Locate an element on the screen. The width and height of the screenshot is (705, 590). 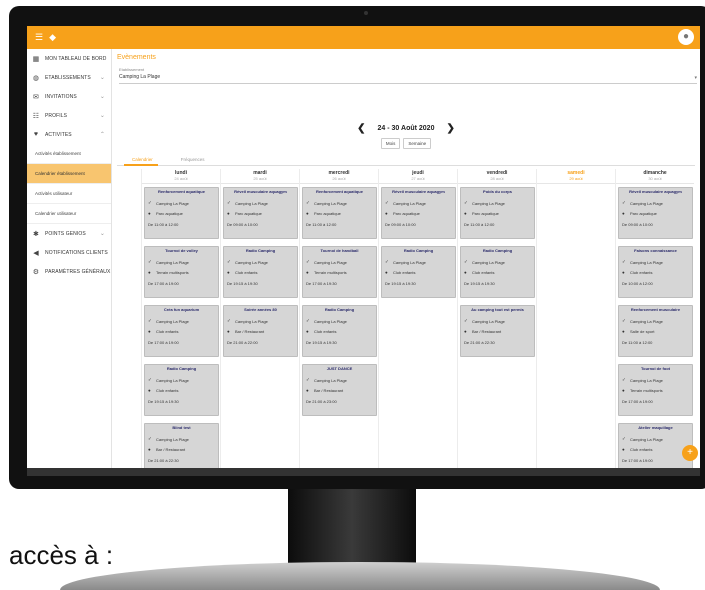
menu-icon: ☰ is located at coordinates (39, 37).